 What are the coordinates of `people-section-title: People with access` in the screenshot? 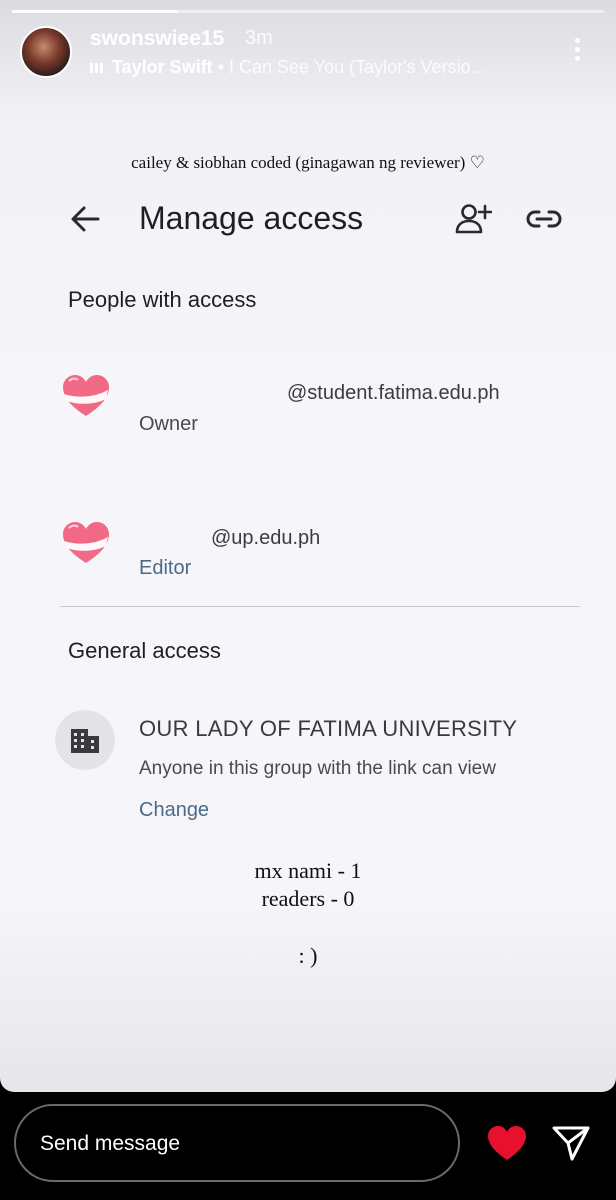 It's located at (162, 299).